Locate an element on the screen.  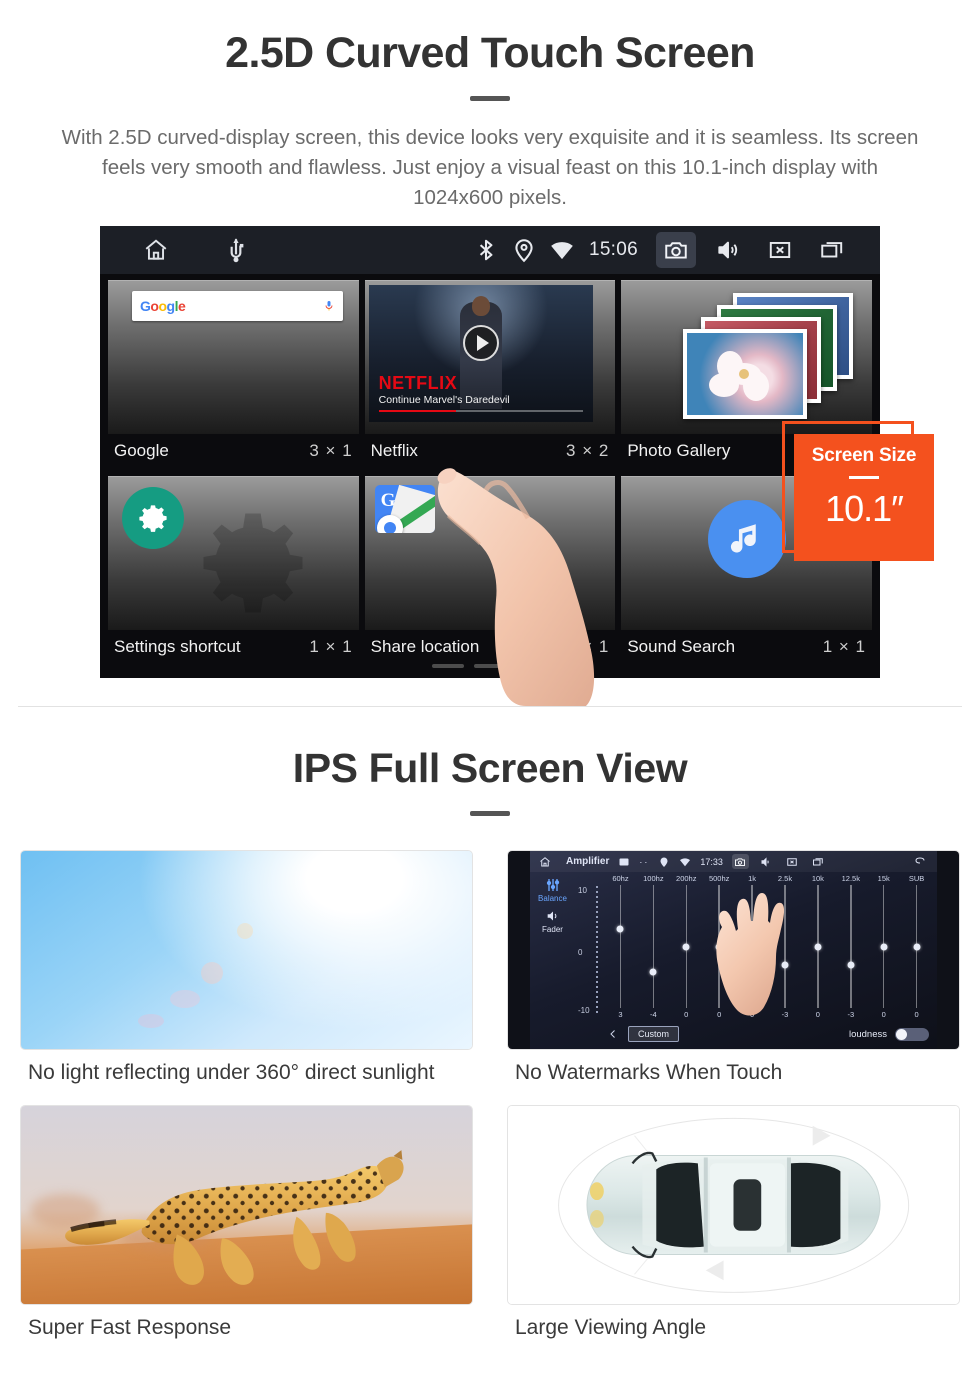
progress-bar is located at coordinates (481, 411).